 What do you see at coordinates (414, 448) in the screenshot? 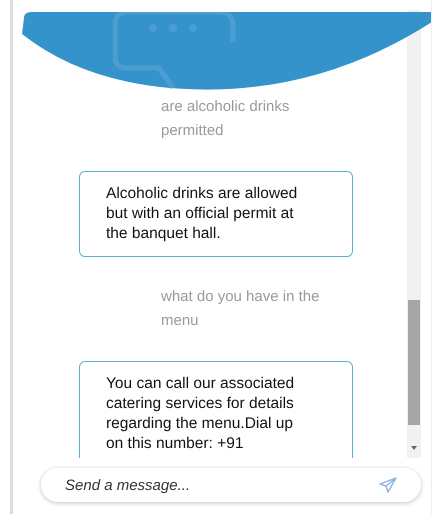
I see `scroll-down-icon` at bounding box center [414, 448].